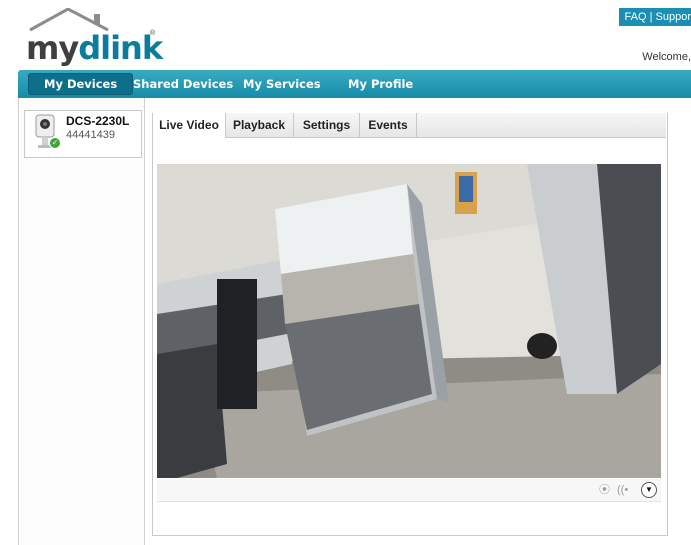 The image size is (691, 545). What do you see at coordinates (90, 135) in the screenshot?
I see `device-id: 44441439` at bounding box center [90, 135].